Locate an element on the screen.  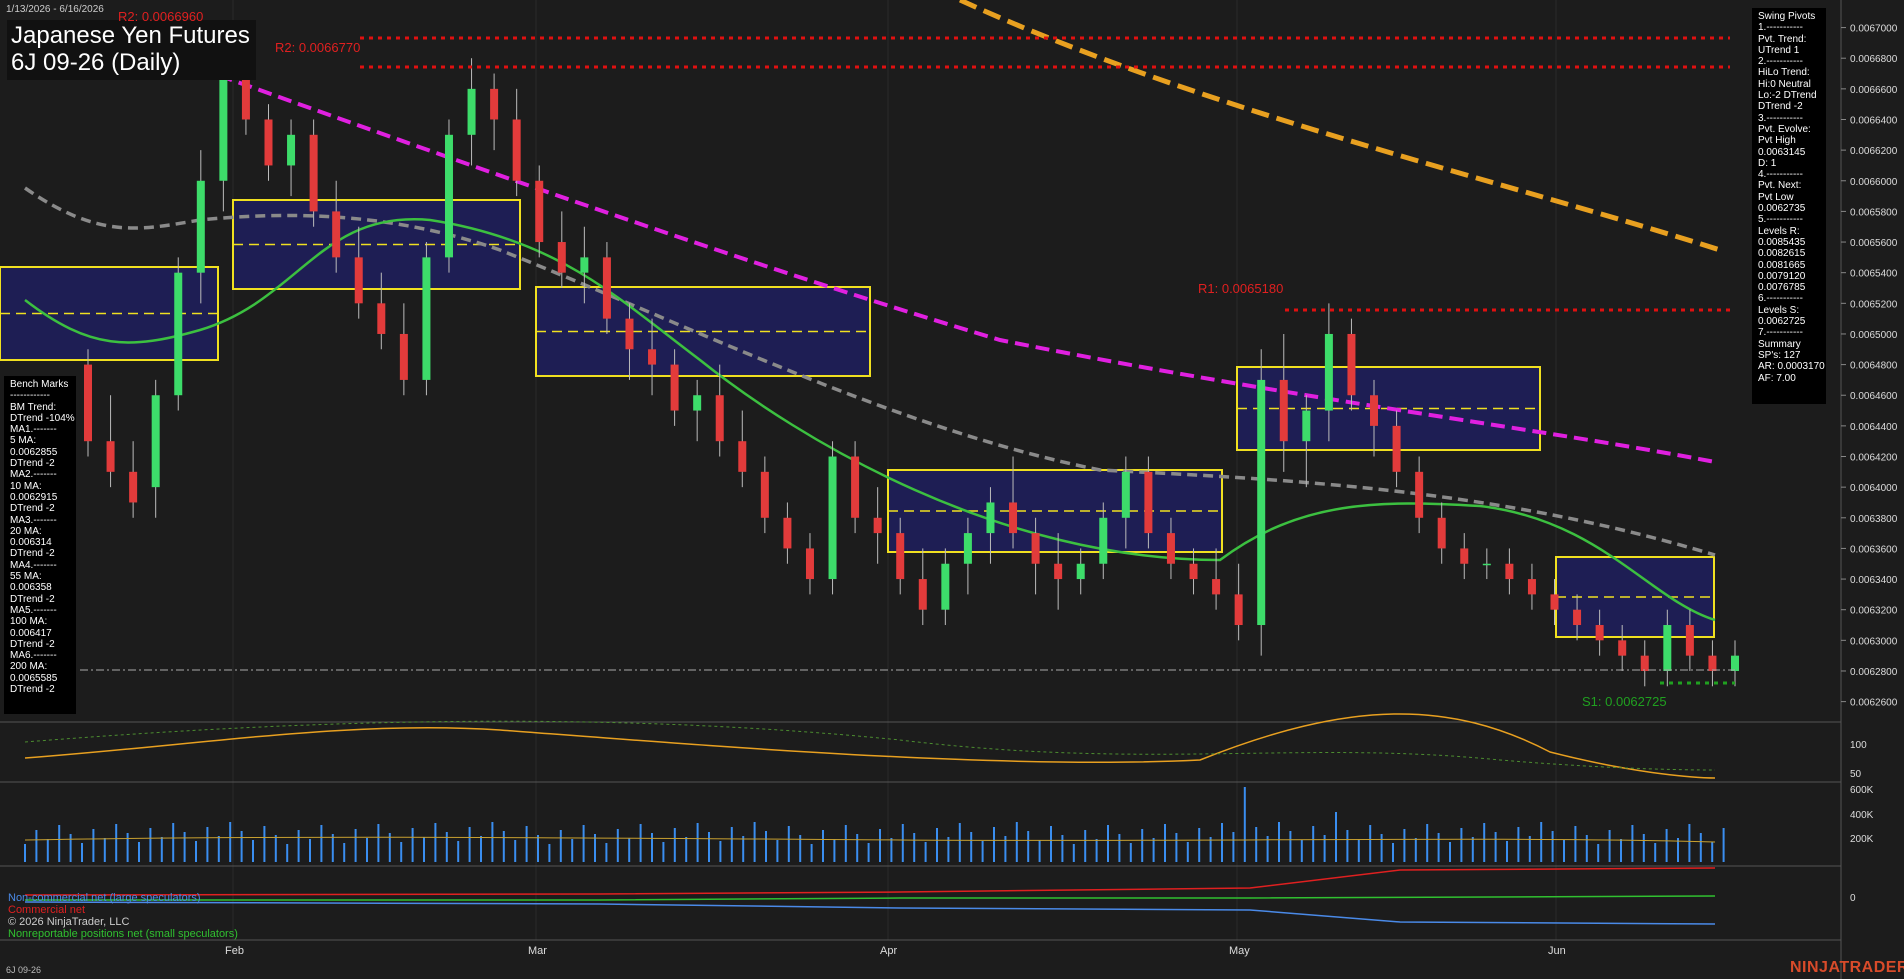
bench-mark-line: 10 MA: is located at coordinates (26, 486).